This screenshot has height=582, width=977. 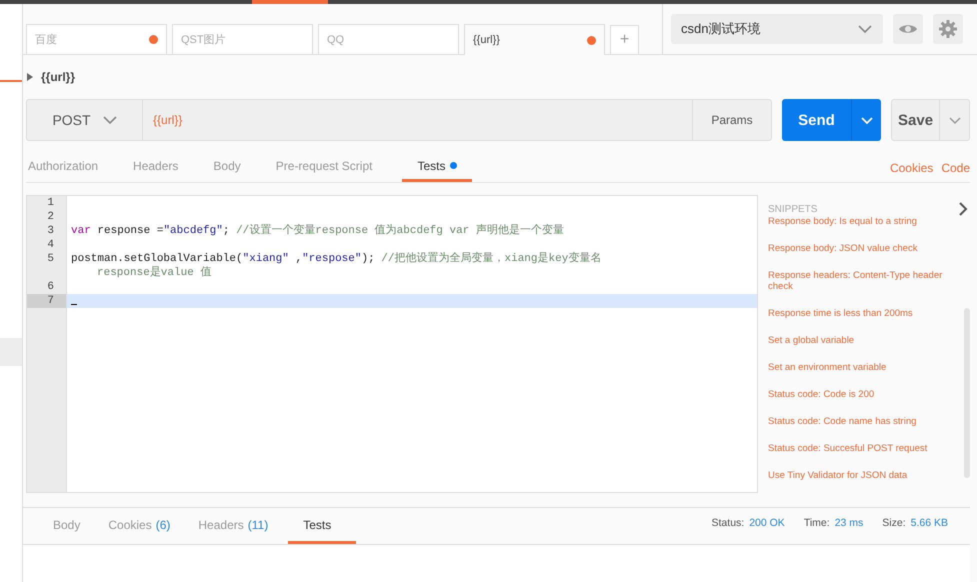 I want to click on expand-triangle-icon, so click(x=30, y=77).